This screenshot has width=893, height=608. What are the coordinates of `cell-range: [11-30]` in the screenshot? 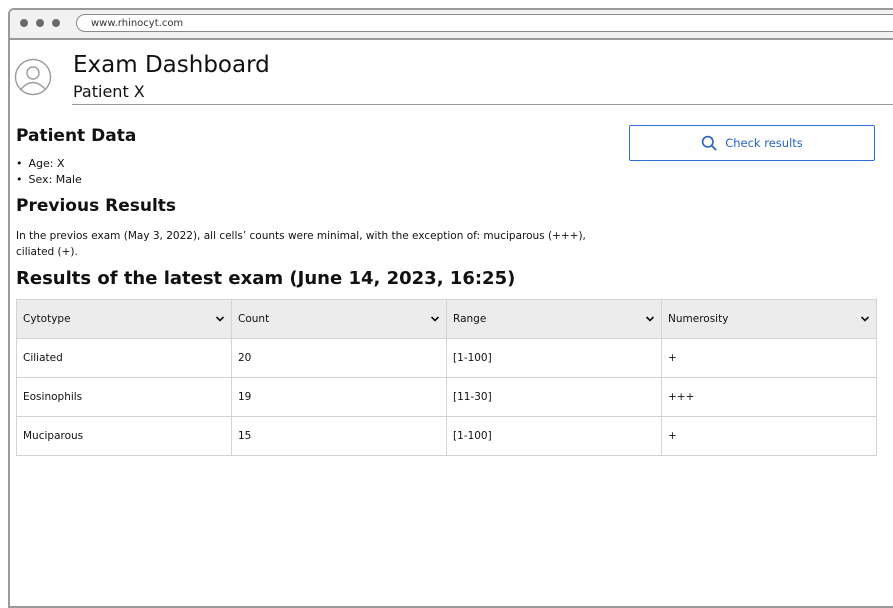 It's located at (554, 397).